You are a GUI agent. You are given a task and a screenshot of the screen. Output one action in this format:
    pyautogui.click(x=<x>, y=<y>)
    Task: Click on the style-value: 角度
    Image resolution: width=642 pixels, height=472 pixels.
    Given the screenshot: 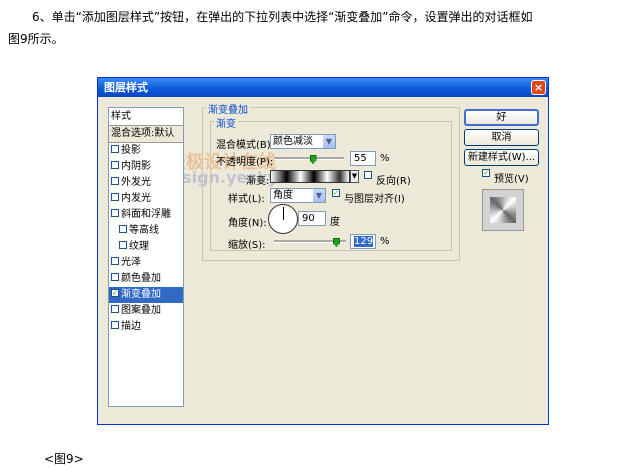 What is the action you would take?
    pyautogui.click(x=283, y=195)
    